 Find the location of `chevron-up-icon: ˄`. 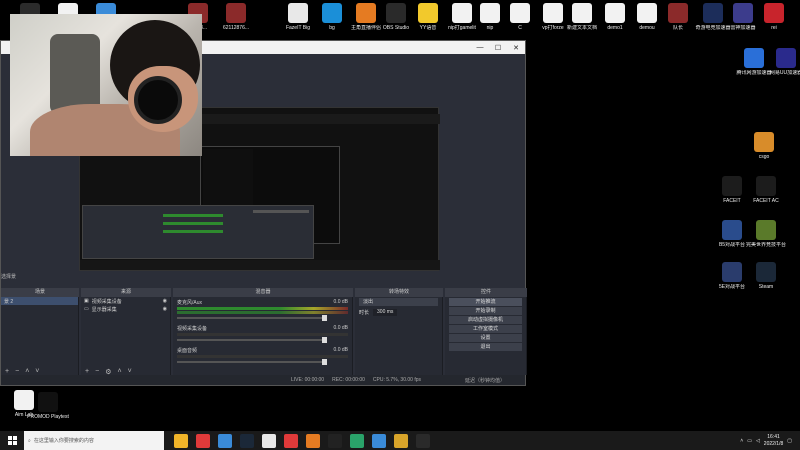

chevron-up-icon: ˄ is located at coordinates (741, 441).